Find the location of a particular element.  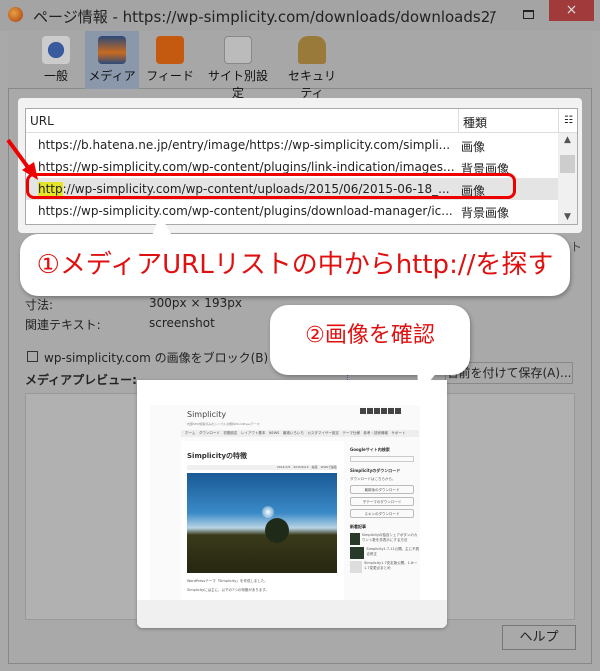

dimensions-label: 寸法: is located at coordinates (39, 305).